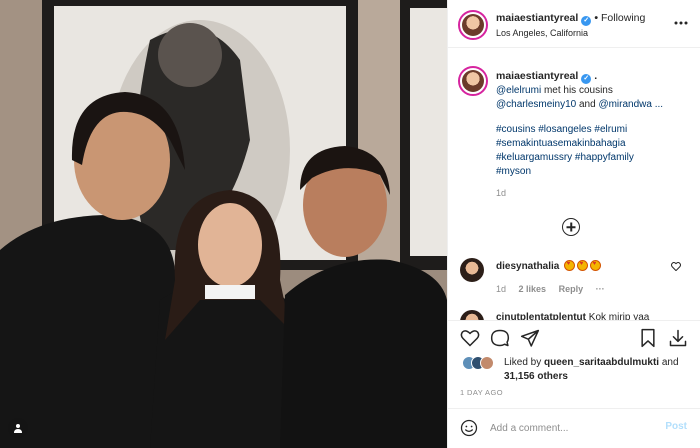 This screenshot has width=700, height=448. I want to click on comment-bubble-icon, so click(500, 338).